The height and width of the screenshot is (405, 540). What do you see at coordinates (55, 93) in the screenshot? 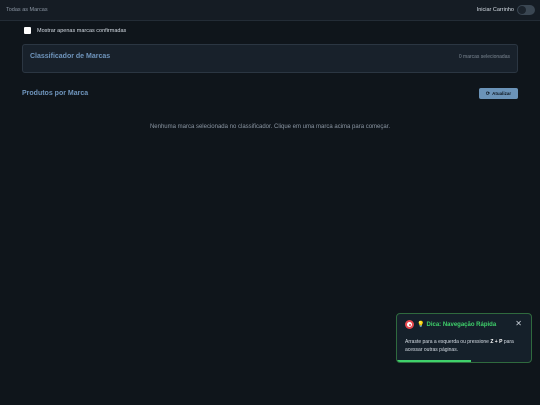
I see `products-section-title: Produtos por Marca` at bounding box center [55, 93].